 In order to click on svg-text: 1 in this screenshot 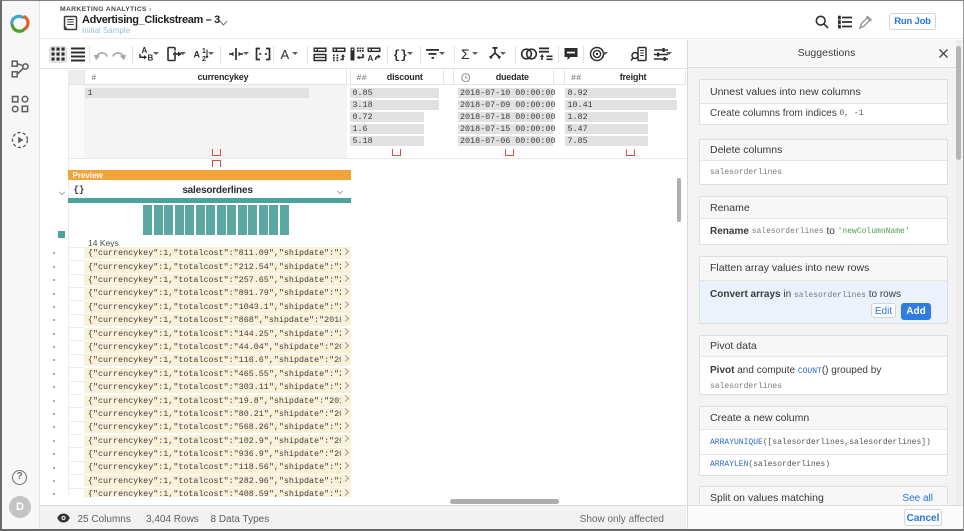, I will do `click(204, 51)`.